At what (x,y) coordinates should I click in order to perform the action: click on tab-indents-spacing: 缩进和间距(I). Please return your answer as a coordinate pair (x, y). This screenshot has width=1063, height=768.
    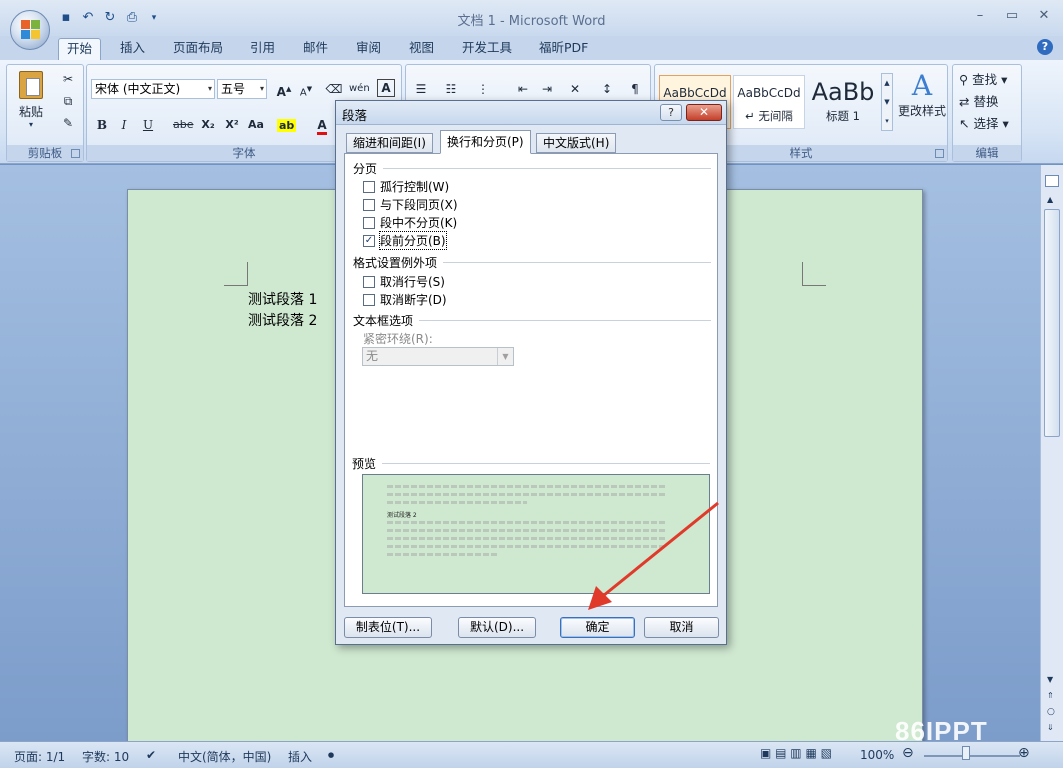
    Looking at the image, I should click on (389, 143).